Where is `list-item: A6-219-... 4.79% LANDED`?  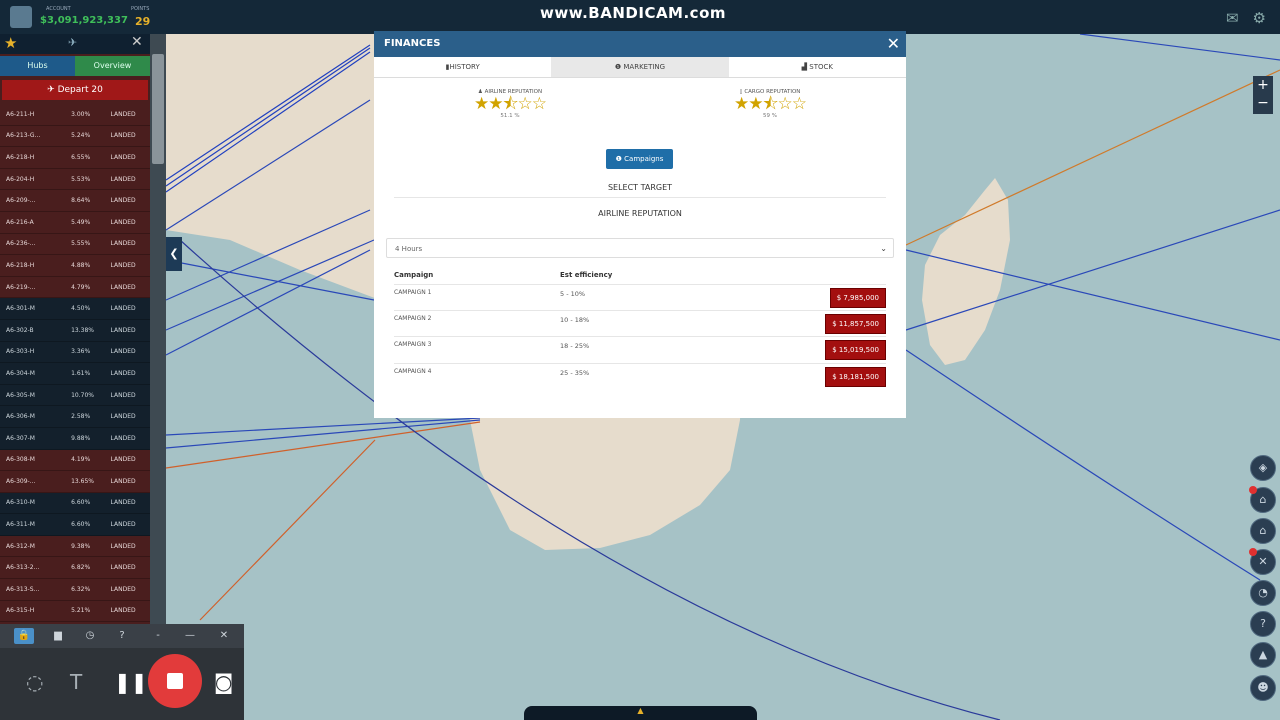 list-item: A6-219-... 4.79% LANDED is located at coordinates (75, 288).